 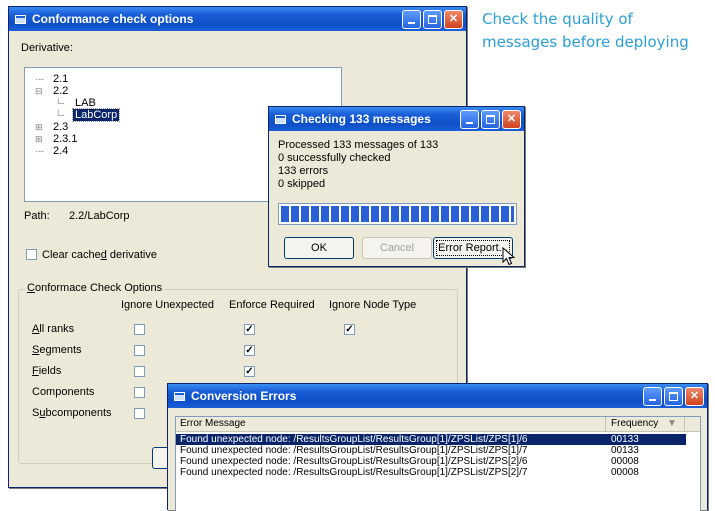 I want to click on tree-node: ⊟ 2.2, so click(x=135, y=91).